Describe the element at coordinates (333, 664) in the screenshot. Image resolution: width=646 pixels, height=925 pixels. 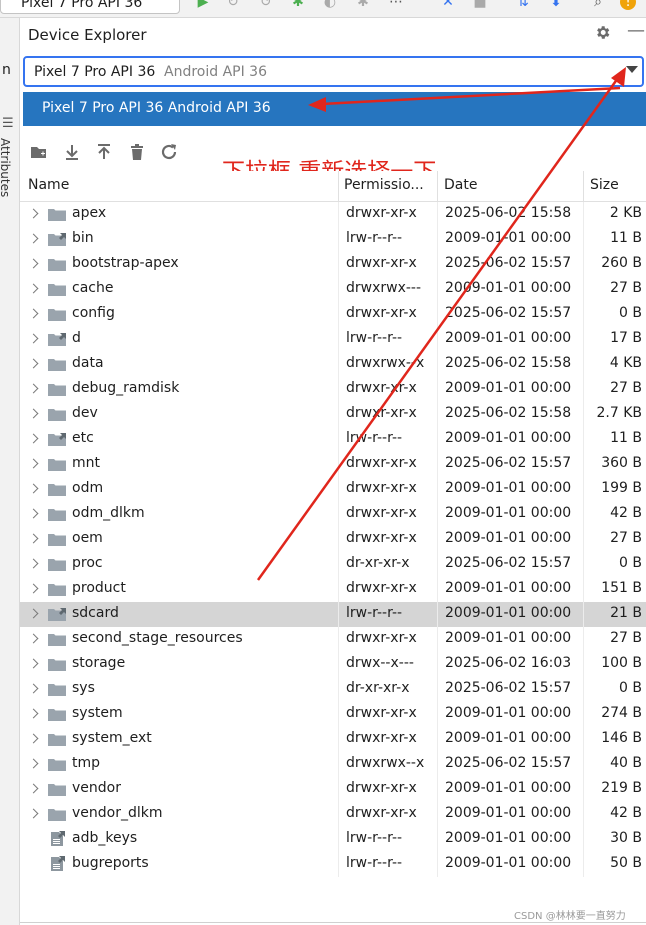
I see `table-row: storage drwx--x--- 2025-06-02 16:03 100 B` at that location.